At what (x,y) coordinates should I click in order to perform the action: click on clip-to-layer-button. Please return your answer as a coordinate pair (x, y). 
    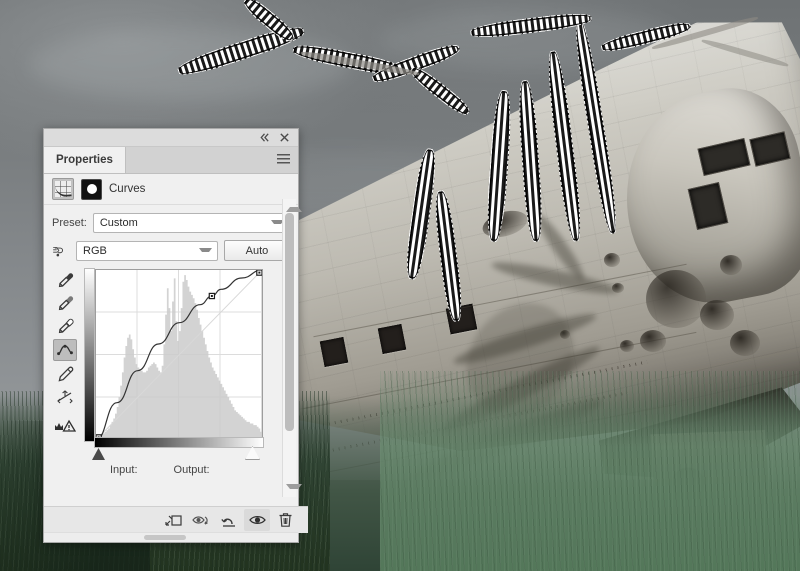
    Looking at the image, I should click on (173, 520).